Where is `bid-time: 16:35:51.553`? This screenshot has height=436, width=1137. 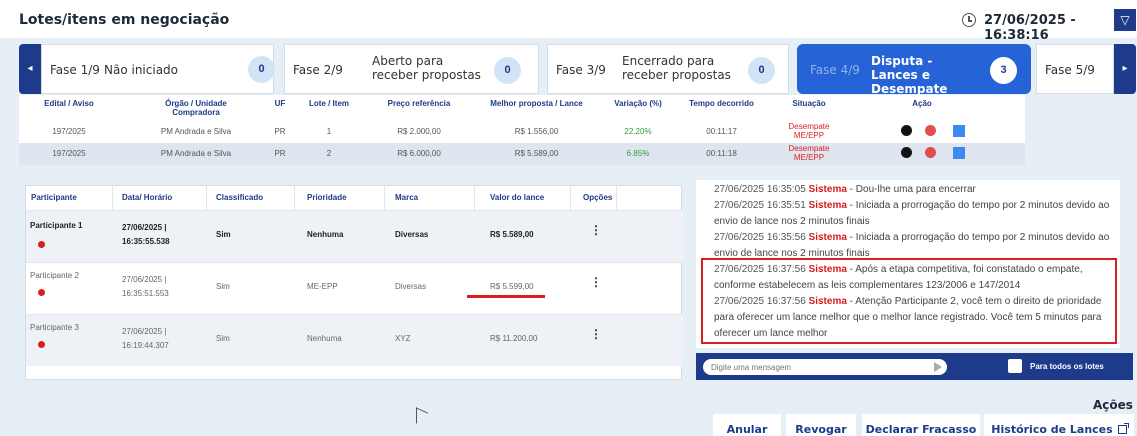 bid-time: 16:35:51.553 is located at coordinates (145, 293).